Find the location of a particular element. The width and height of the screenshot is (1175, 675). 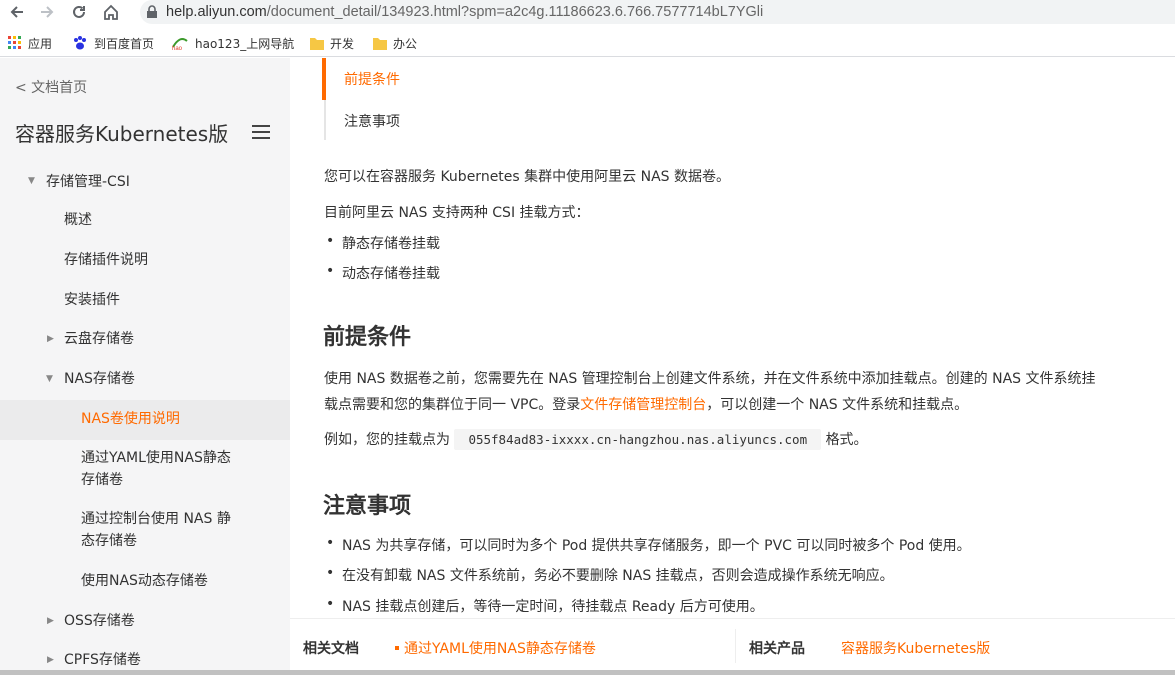

sidebar-item-label: 态存储卷 is located at coordinates (109, 541).